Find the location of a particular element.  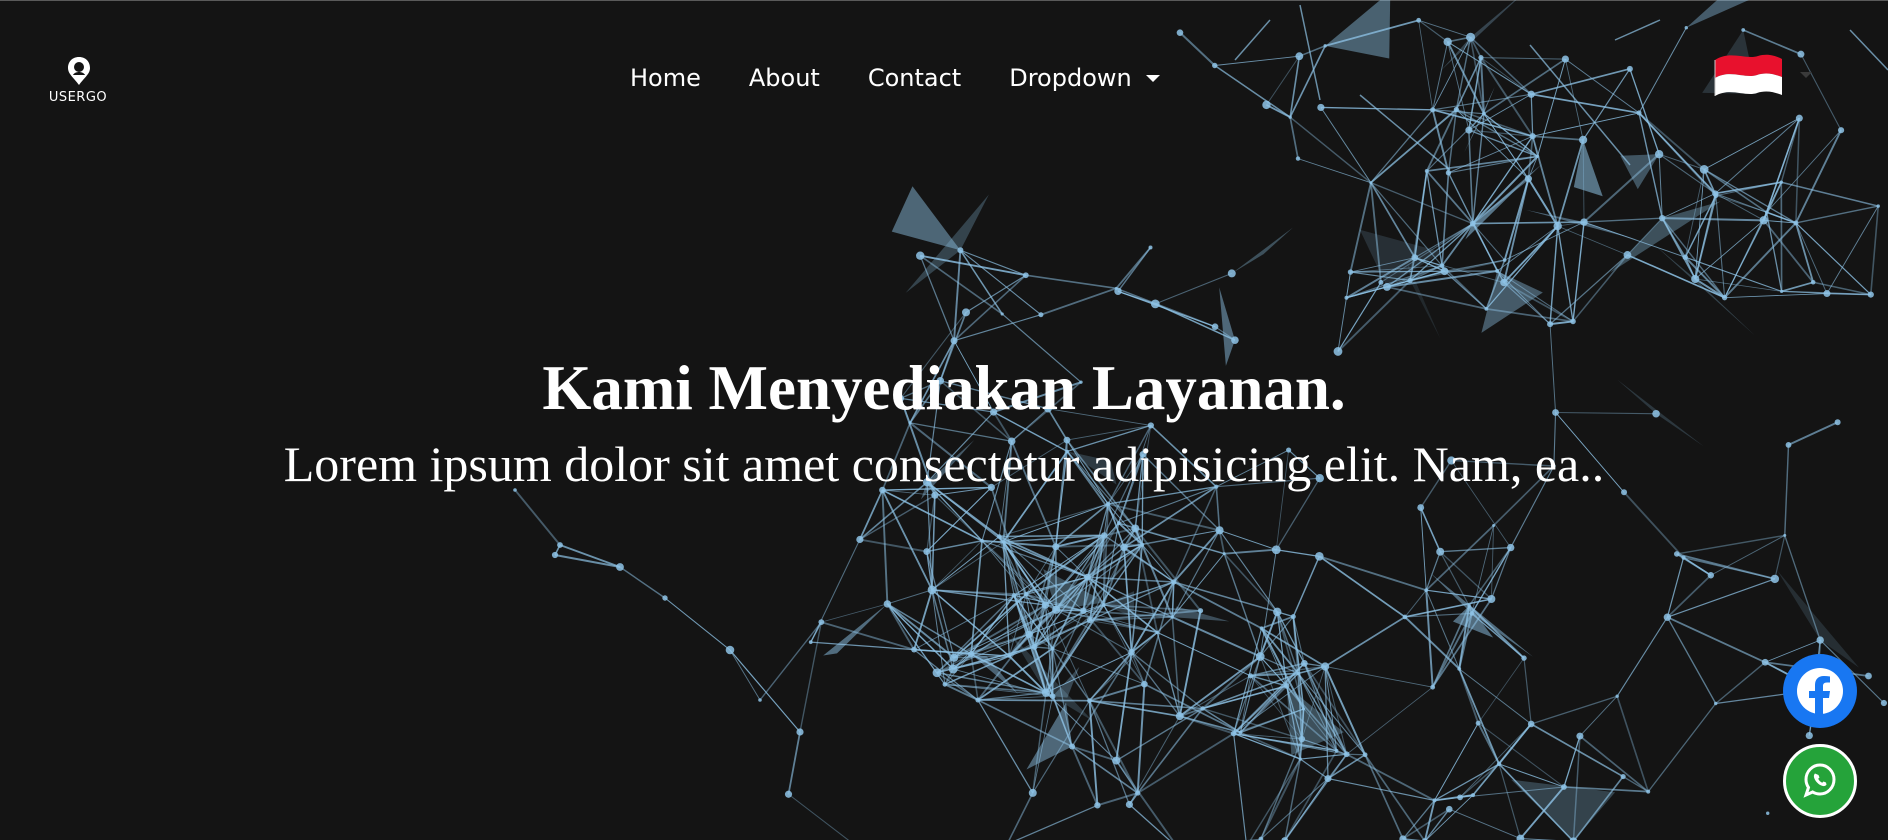

nav-home: Home is located at coordinates (665, 78).